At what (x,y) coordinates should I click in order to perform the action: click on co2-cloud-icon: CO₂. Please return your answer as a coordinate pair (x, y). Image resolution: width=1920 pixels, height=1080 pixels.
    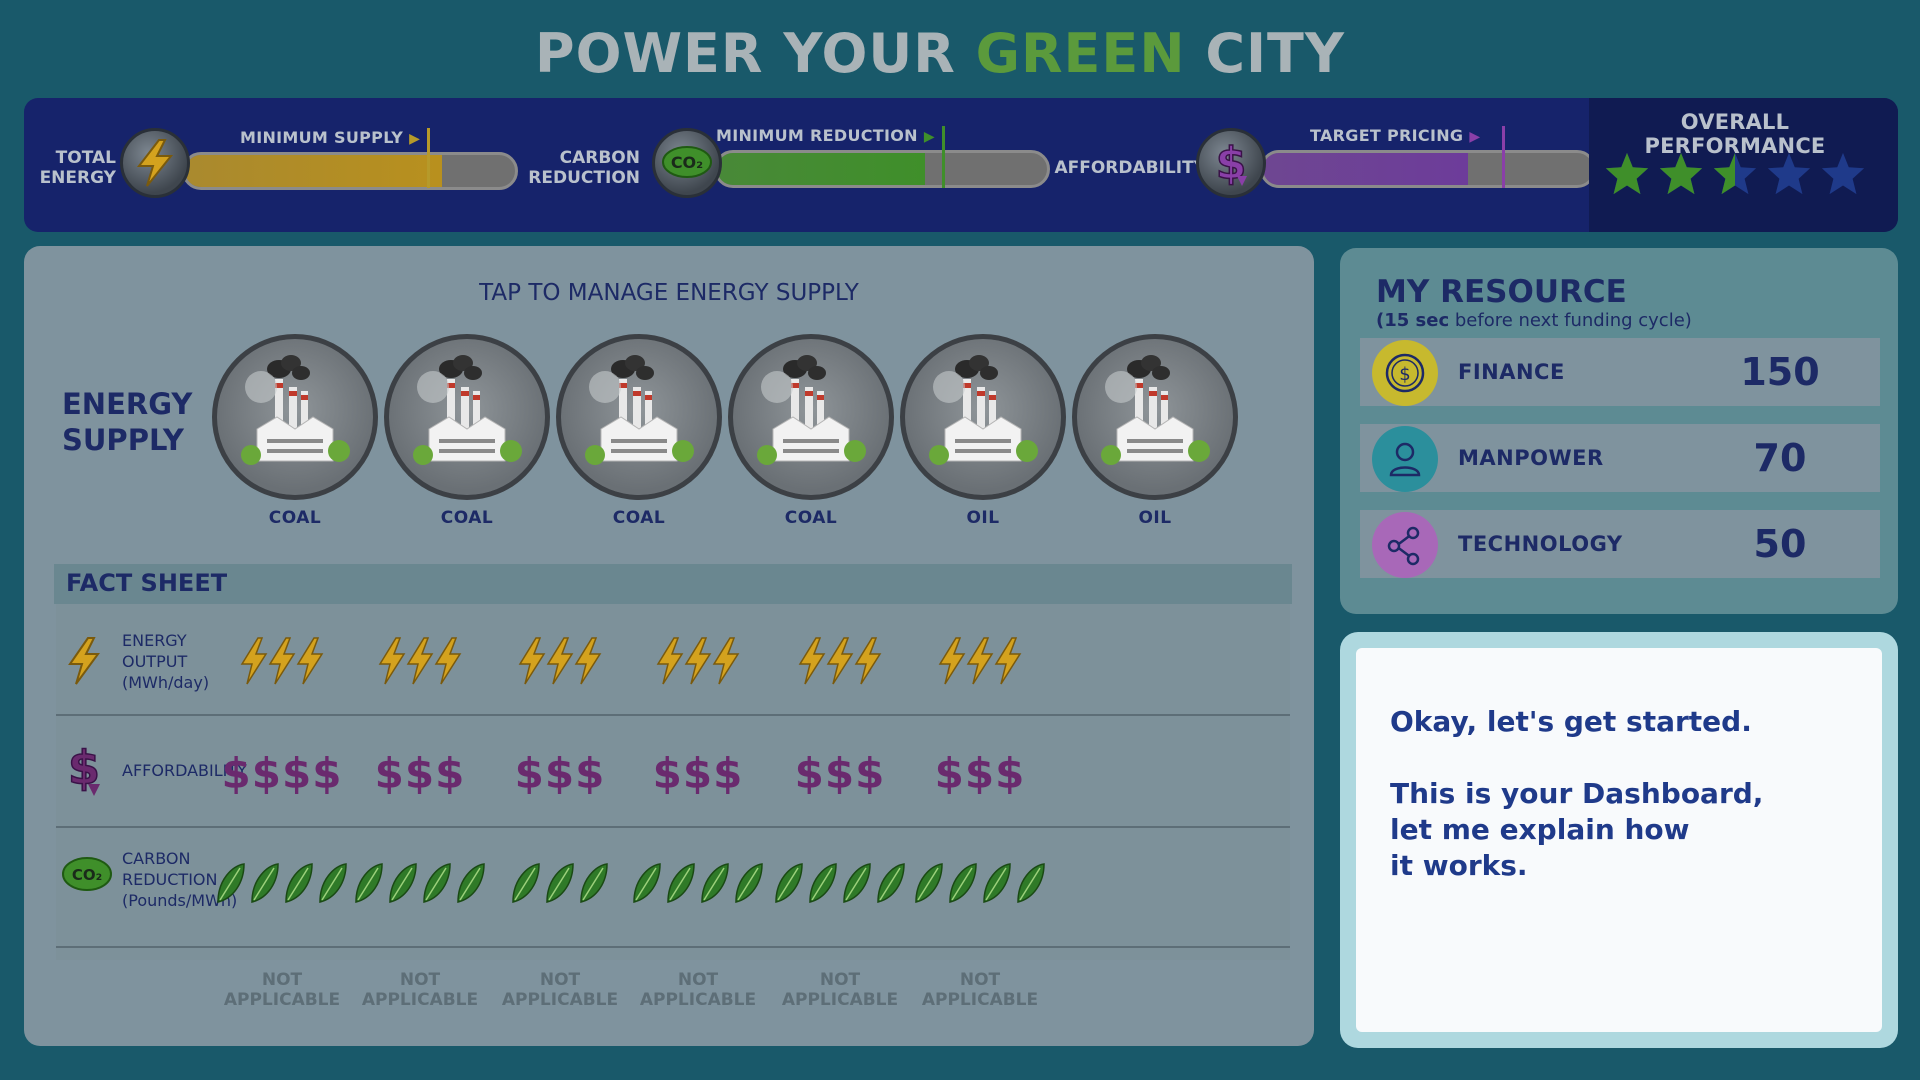
    Looking at the image, I should click on (687, 163).